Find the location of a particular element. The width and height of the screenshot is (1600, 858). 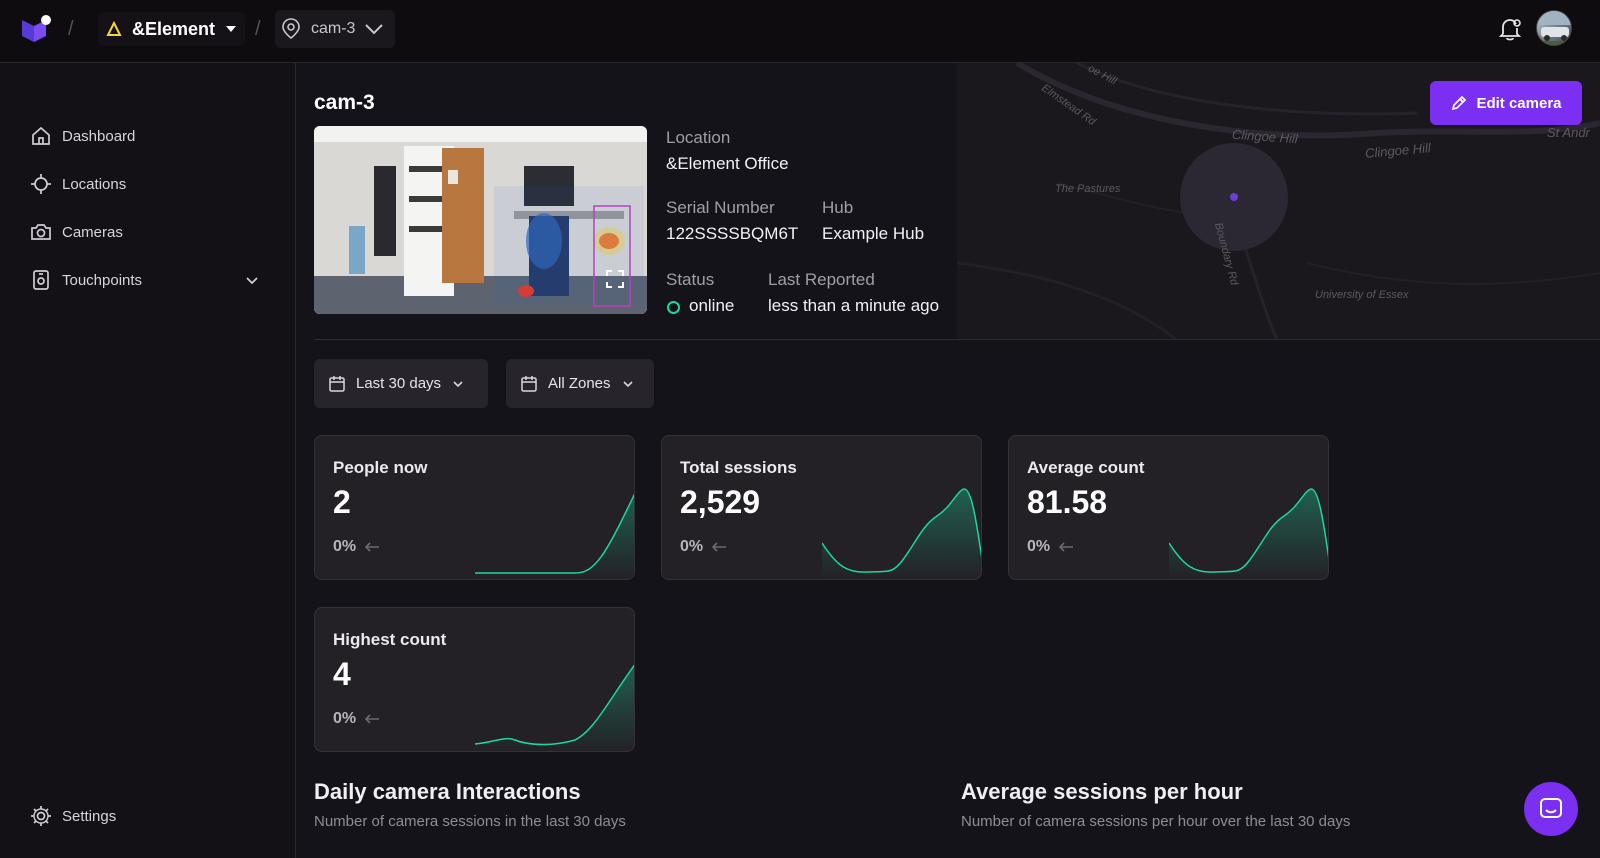

stat-value: 81.58 is located at coordinates (1067, 502).